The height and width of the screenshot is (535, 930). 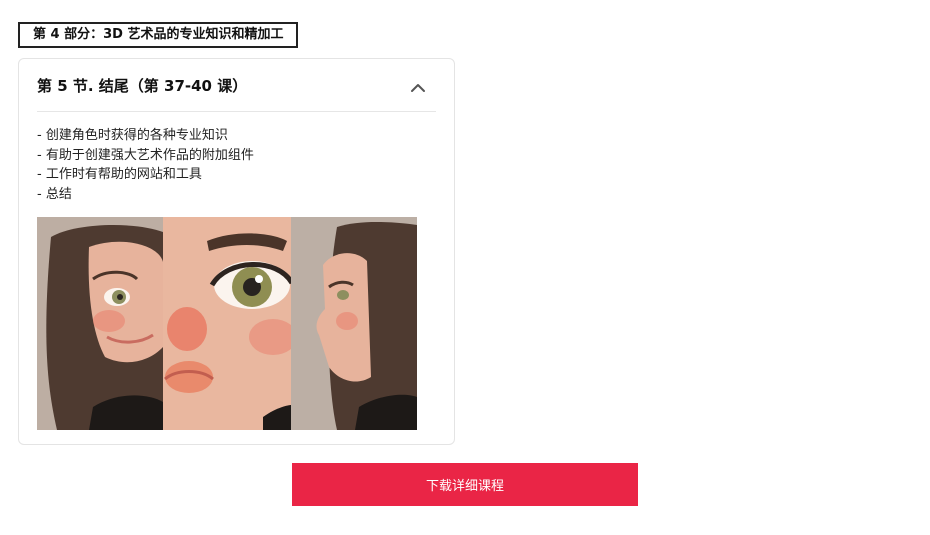 What do you see at coordinates (158, 35) in the screenshot?
I see `part-label: 第 4 部分：3D 艺术品的专业知识和精加工` at bounding box center [158, 35].